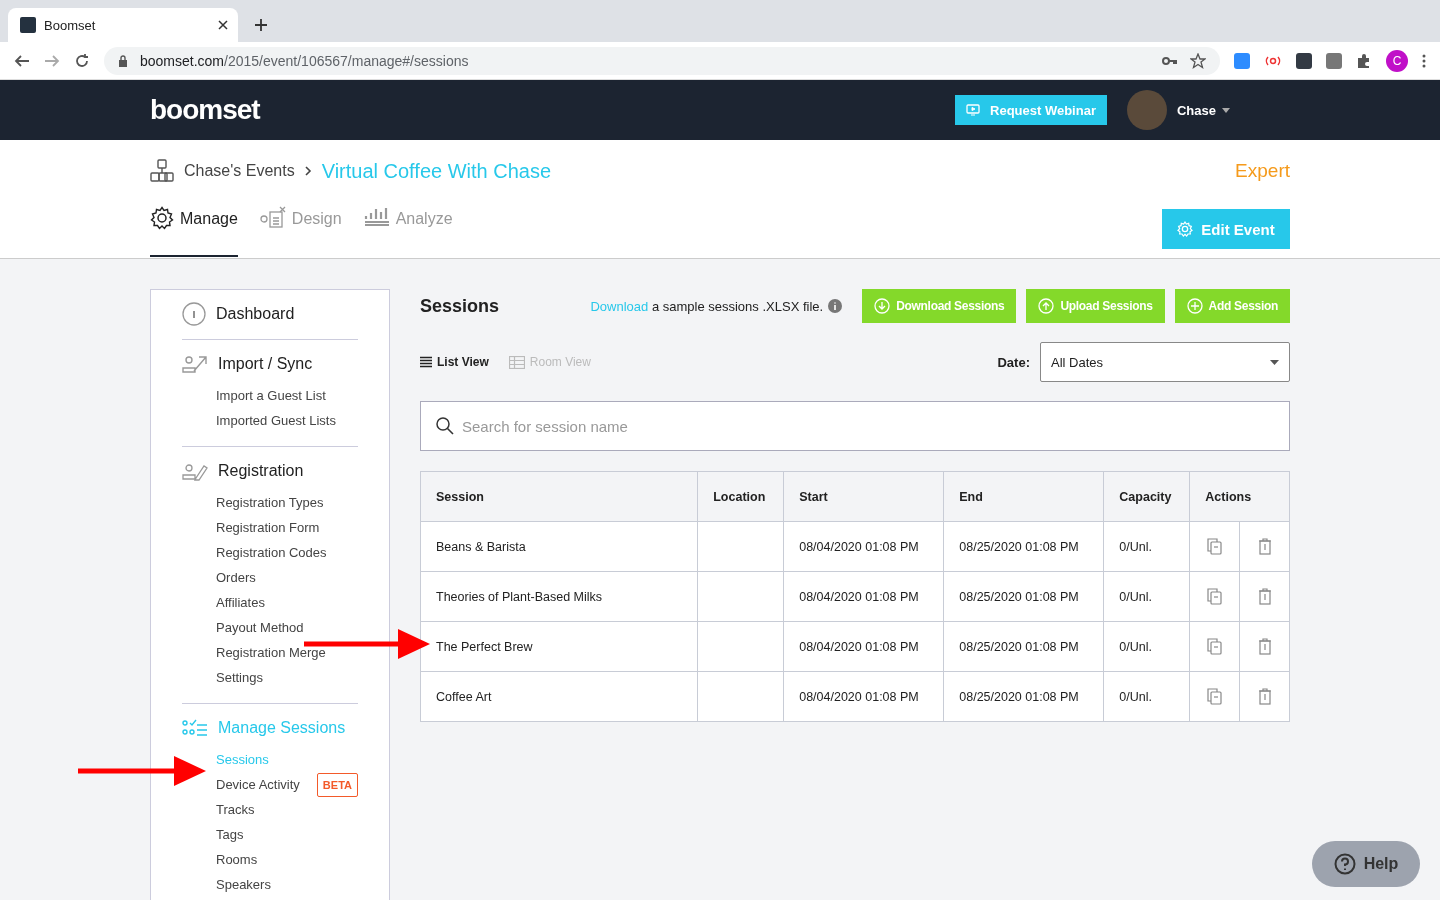 The width and height of the screenshot is (1440, 900). I want to click on sidebar-section: Dashboard, so click(270, 314).